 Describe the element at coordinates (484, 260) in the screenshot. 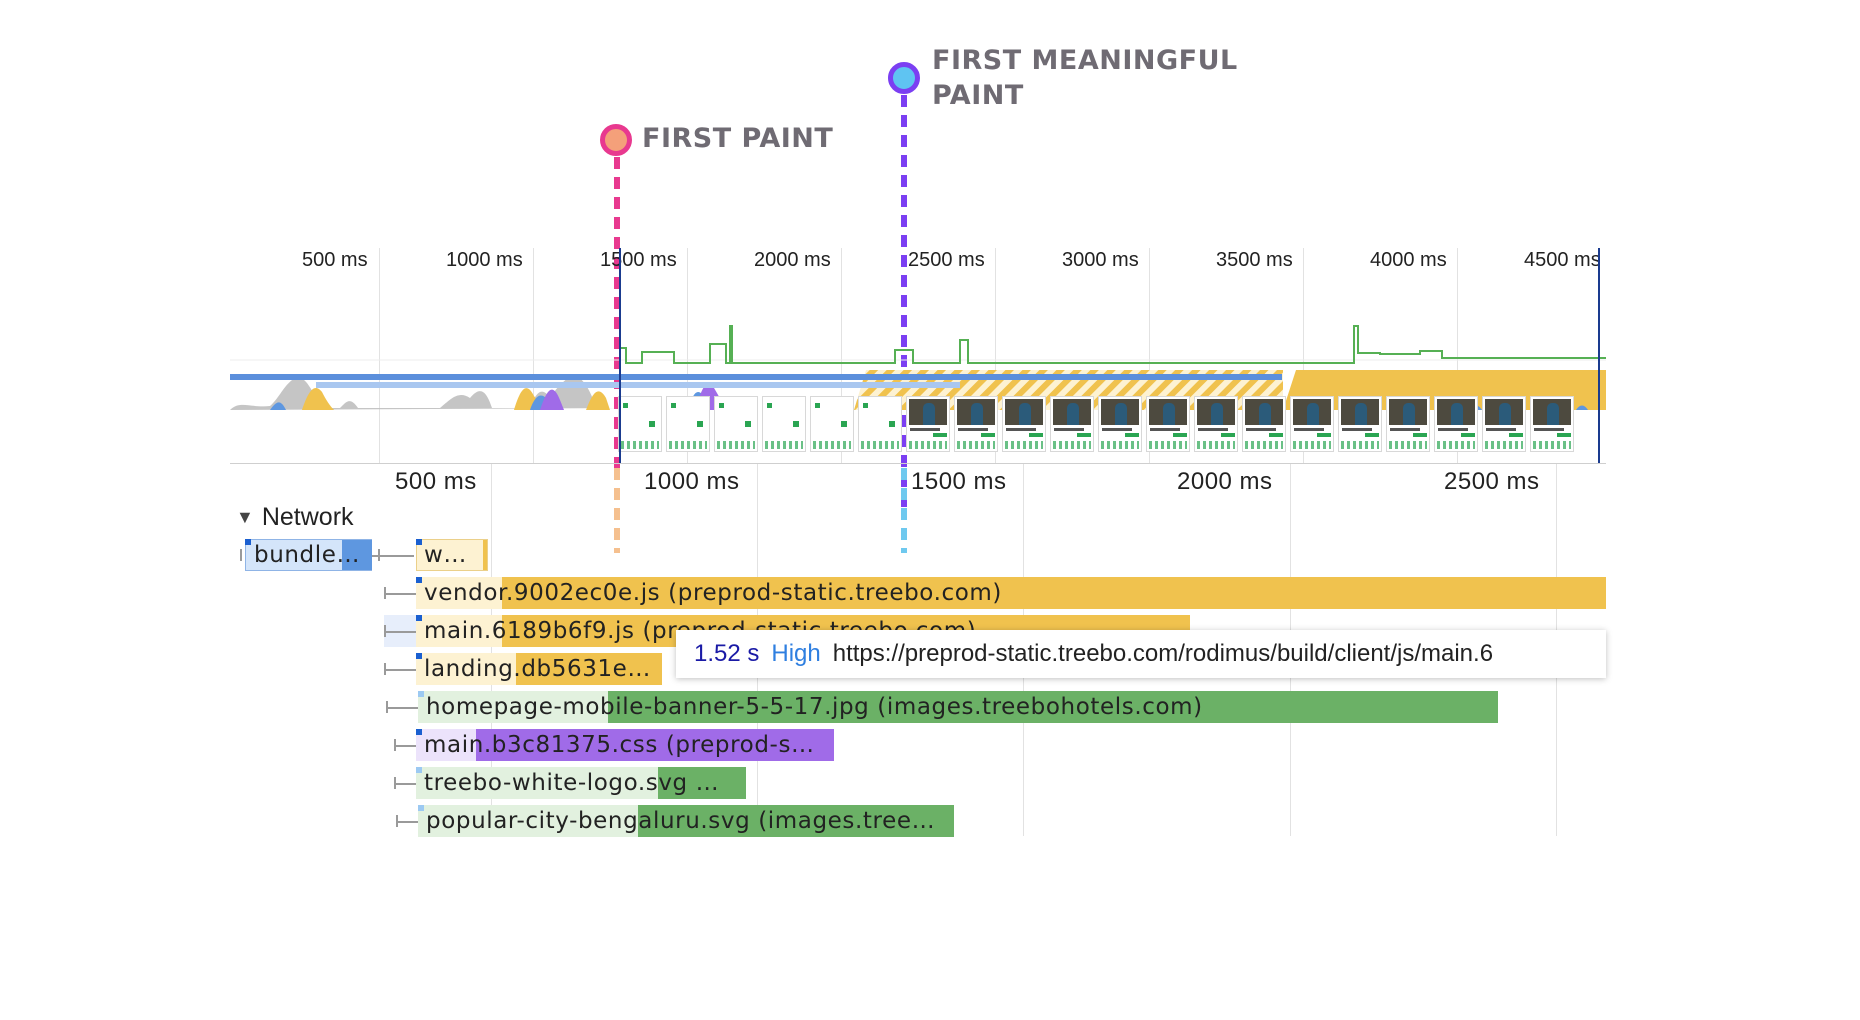

I see `overview-tick-label: 1000 ms` at that location.